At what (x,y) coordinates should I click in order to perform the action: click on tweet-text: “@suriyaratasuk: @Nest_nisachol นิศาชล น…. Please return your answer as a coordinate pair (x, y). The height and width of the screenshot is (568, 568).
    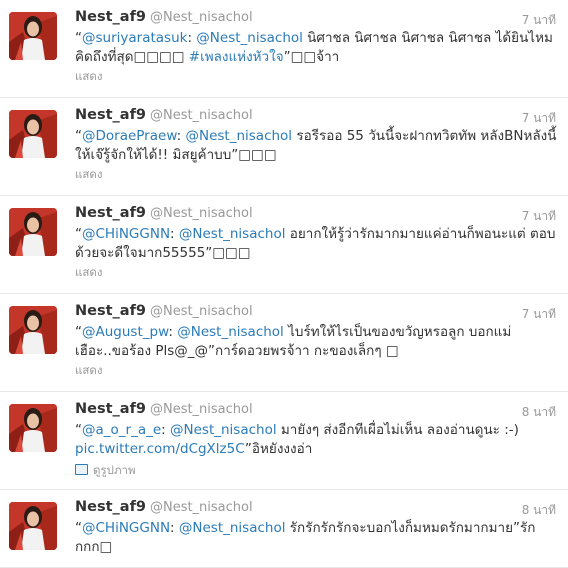
    Looking at the image, I should click on (317, 48).